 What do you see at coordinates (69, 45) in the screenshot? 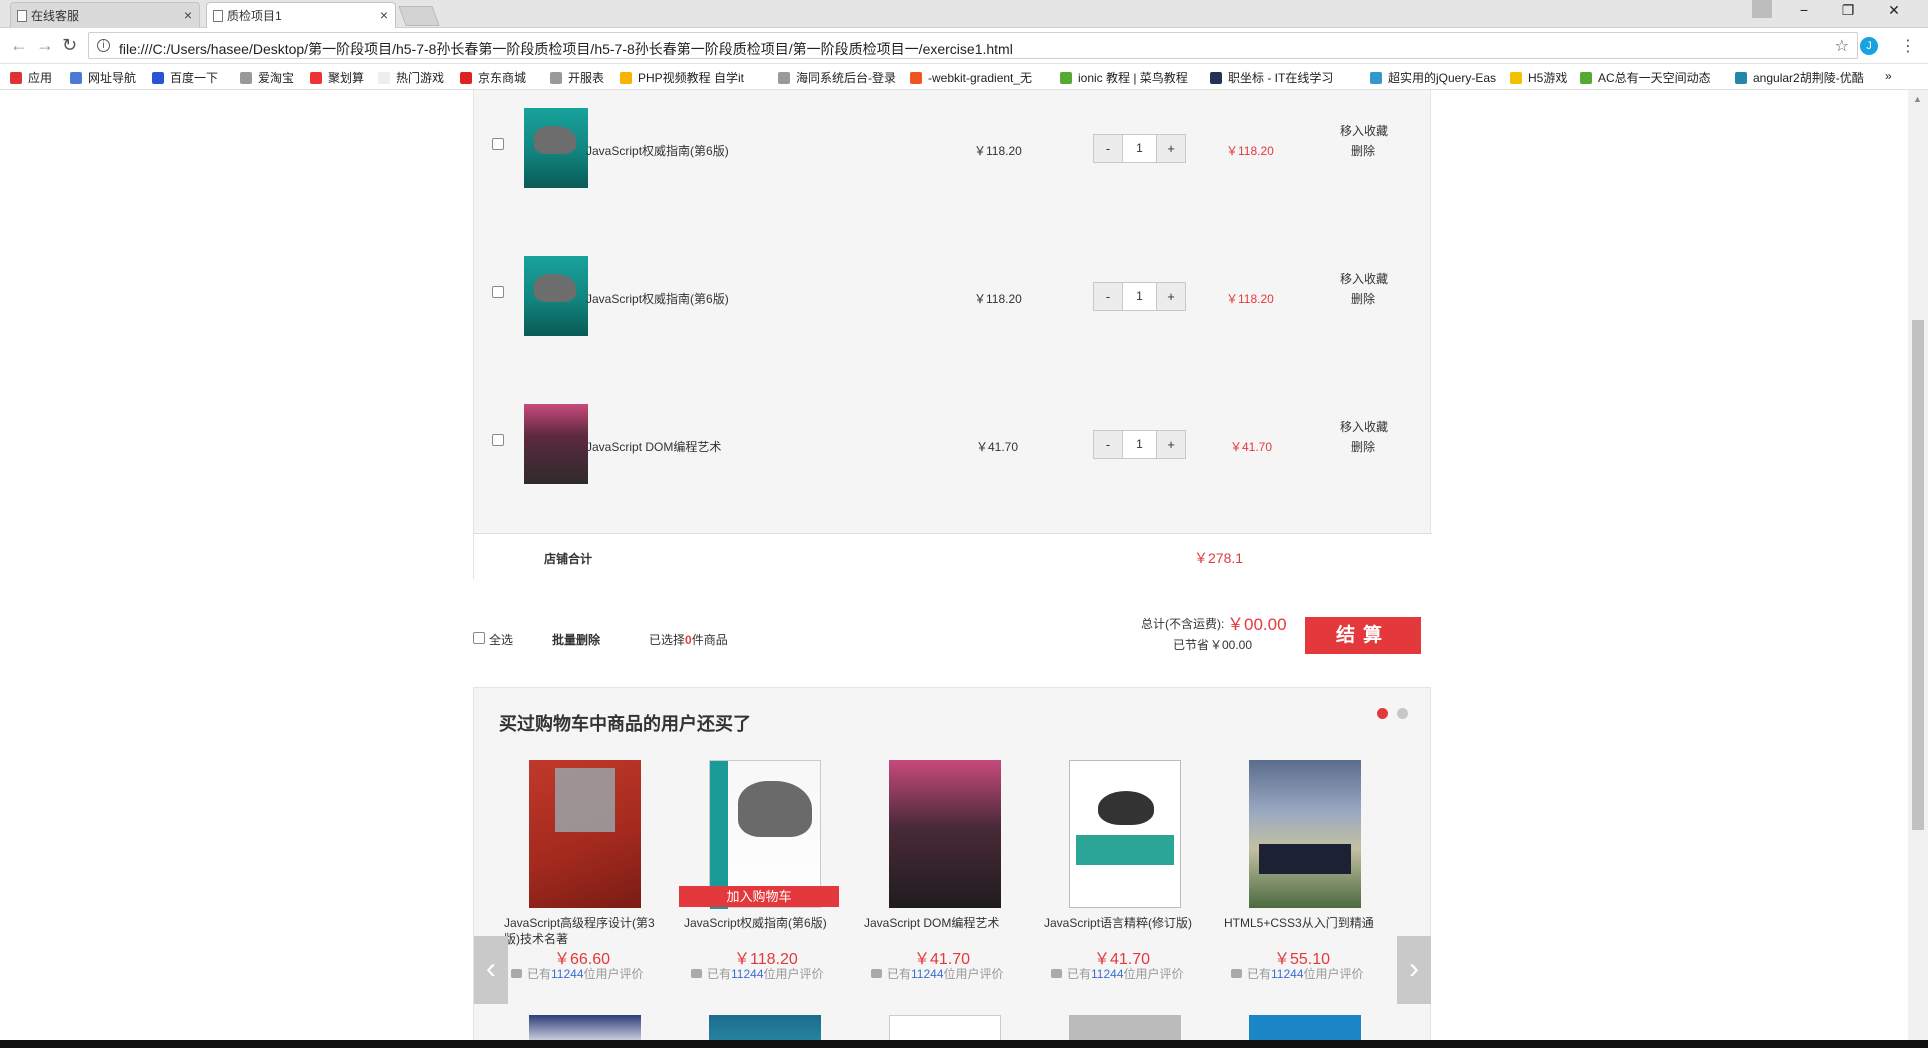
I see `reload-icon: ↻` at bounding box center [69, 45].